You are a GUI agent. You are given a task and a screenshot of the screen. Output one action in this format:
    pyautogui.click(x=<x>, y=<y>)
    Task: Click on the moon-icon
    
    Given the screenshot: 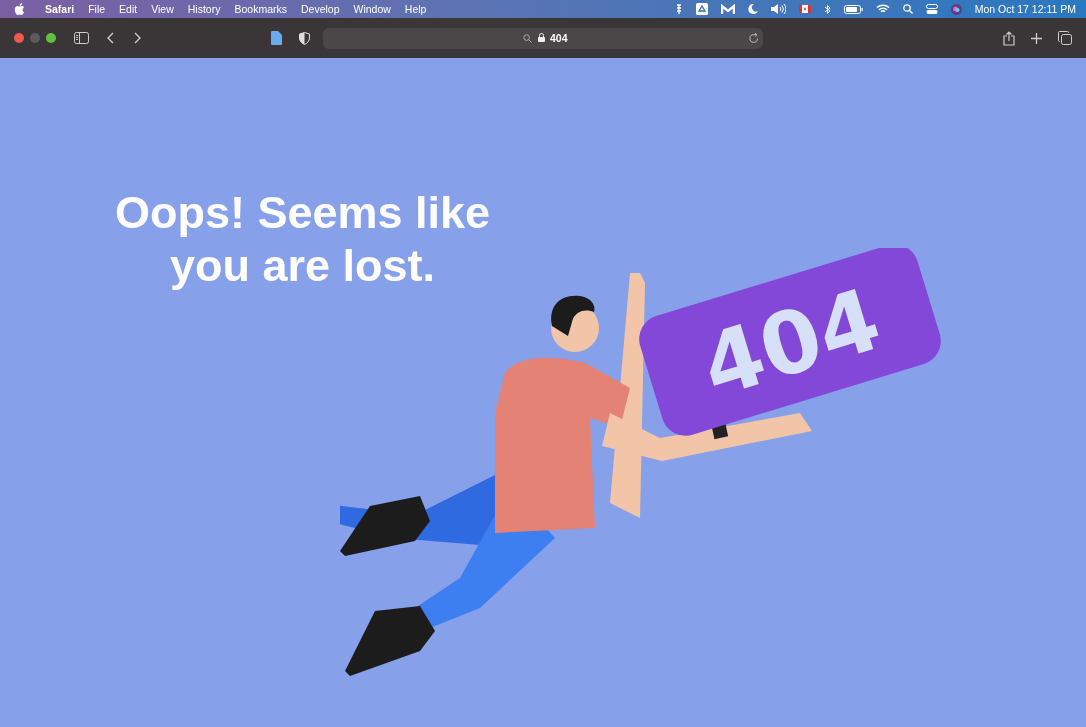 What is the action you would take?
    pyautogui.click(x=752, y=9)
    